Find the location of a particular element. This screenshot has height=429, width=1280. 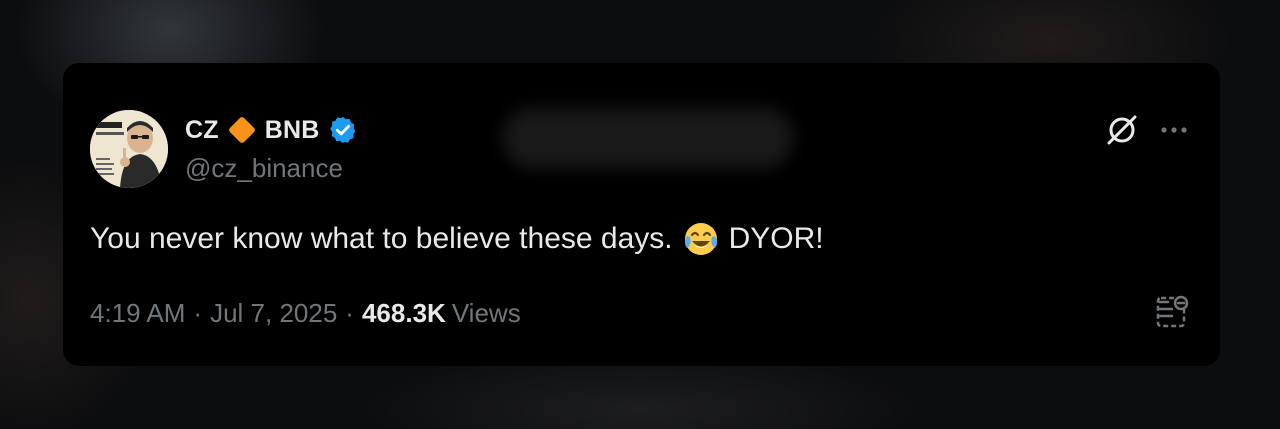

tweet-time: 4:19 AM is located at coordinates (137, 313).